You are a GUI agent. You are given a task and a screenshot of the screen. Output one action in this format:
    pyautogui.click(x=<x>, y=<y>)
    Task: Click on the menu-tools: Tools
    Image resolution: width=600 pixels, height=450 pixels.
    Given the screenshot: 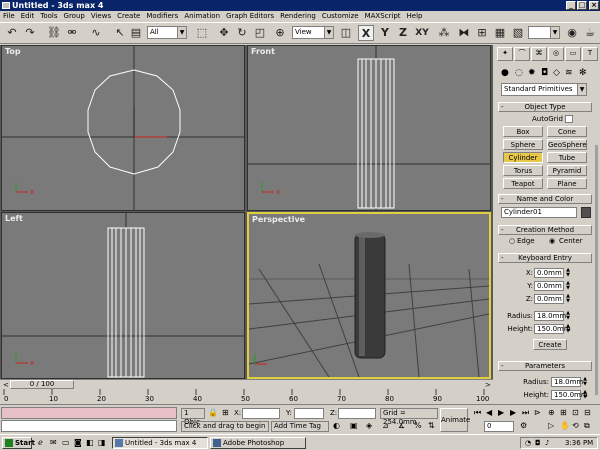 What is the action you would take?
    pyautogui.click(x=48, y=16)
    